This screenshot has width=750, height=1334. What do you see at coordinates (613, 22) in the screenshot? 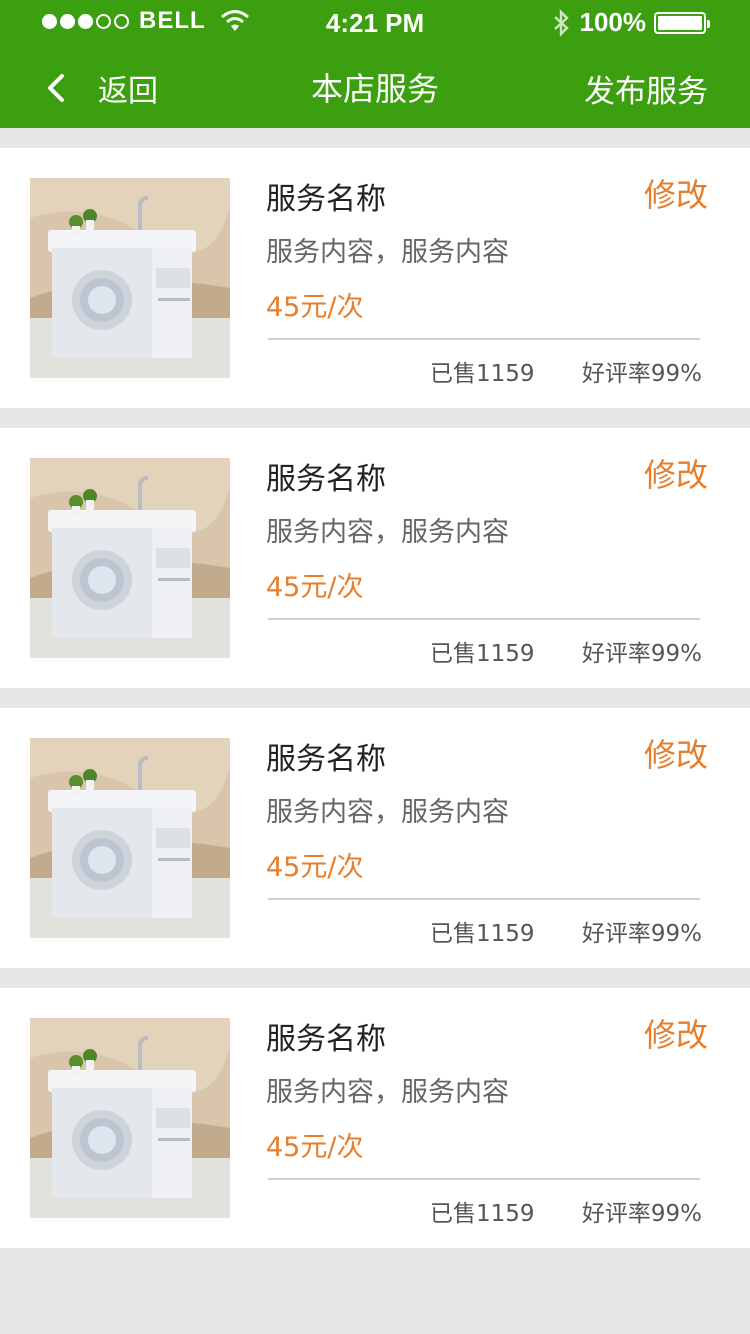
I see `battery-percent: 100%` at bounding box center [613, 22].